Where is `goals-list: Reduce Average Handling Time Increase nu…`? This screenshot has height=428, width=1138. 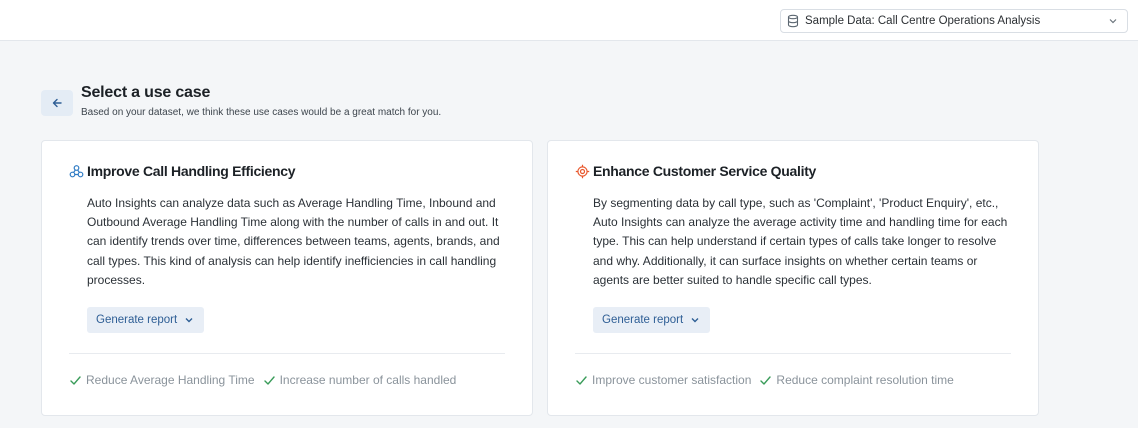
goals-list: Reduce Average Handling Time Increase nu… is located at coordinates (266, 380).